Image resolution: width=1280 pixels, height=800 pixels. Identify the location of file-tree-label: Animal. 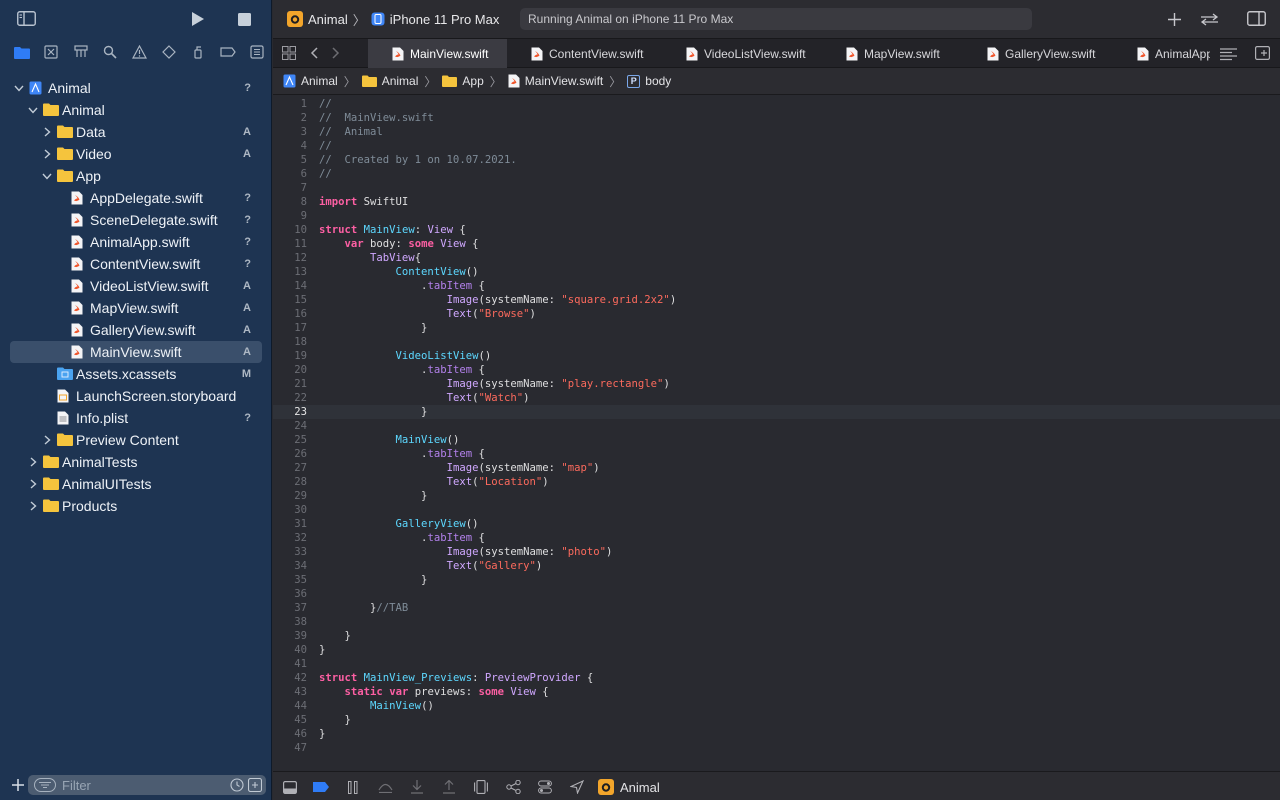
(83, 110).